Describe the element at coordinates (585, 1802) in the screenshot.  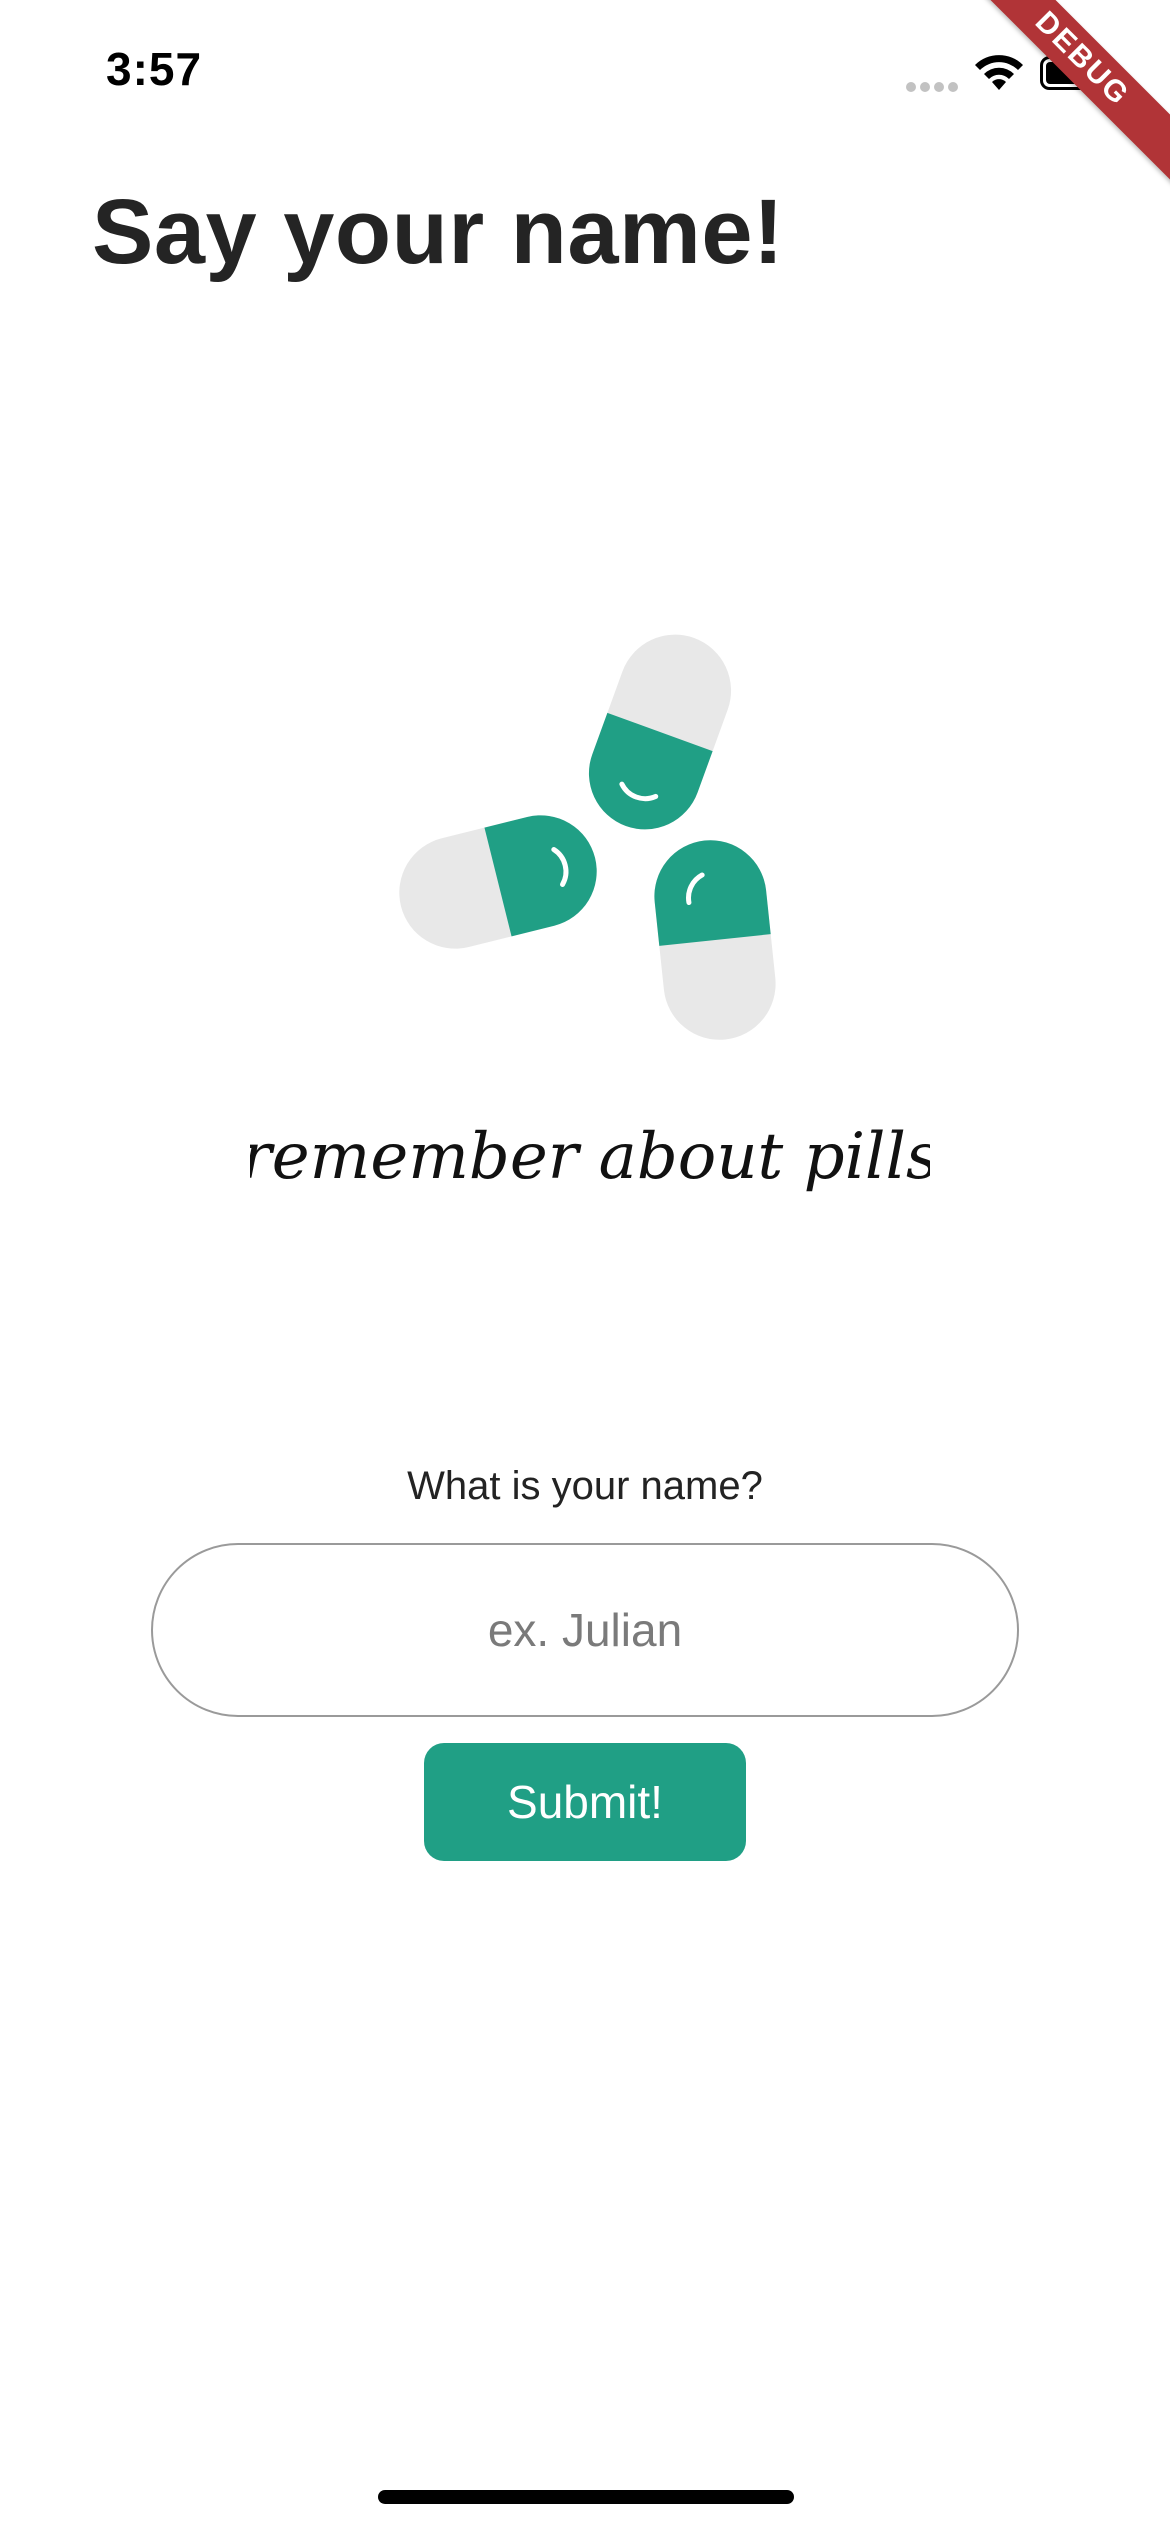
I see `submit-button: Submit!` at that location.